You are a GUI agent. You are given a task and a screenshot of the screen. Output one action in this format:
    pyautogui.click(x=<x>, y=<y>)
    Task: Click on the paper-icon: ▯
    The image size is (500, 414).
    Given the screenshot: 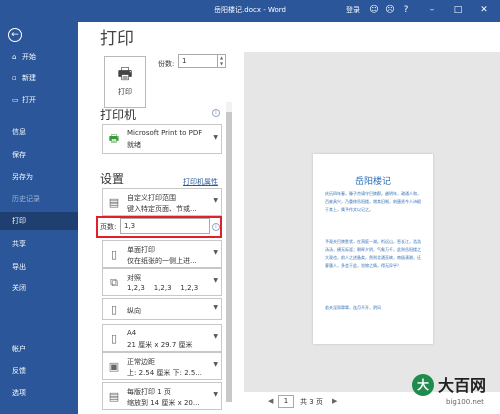 What is the action you would take?
    pyautogui.click(x=114, y=338)
    